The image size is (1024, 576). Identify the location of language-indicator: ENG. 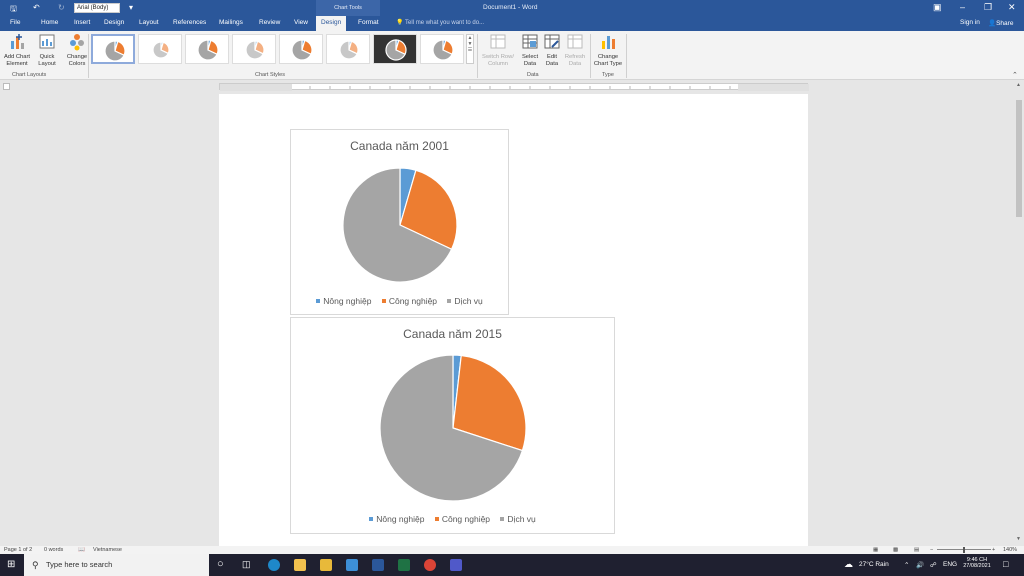
(950, 564).